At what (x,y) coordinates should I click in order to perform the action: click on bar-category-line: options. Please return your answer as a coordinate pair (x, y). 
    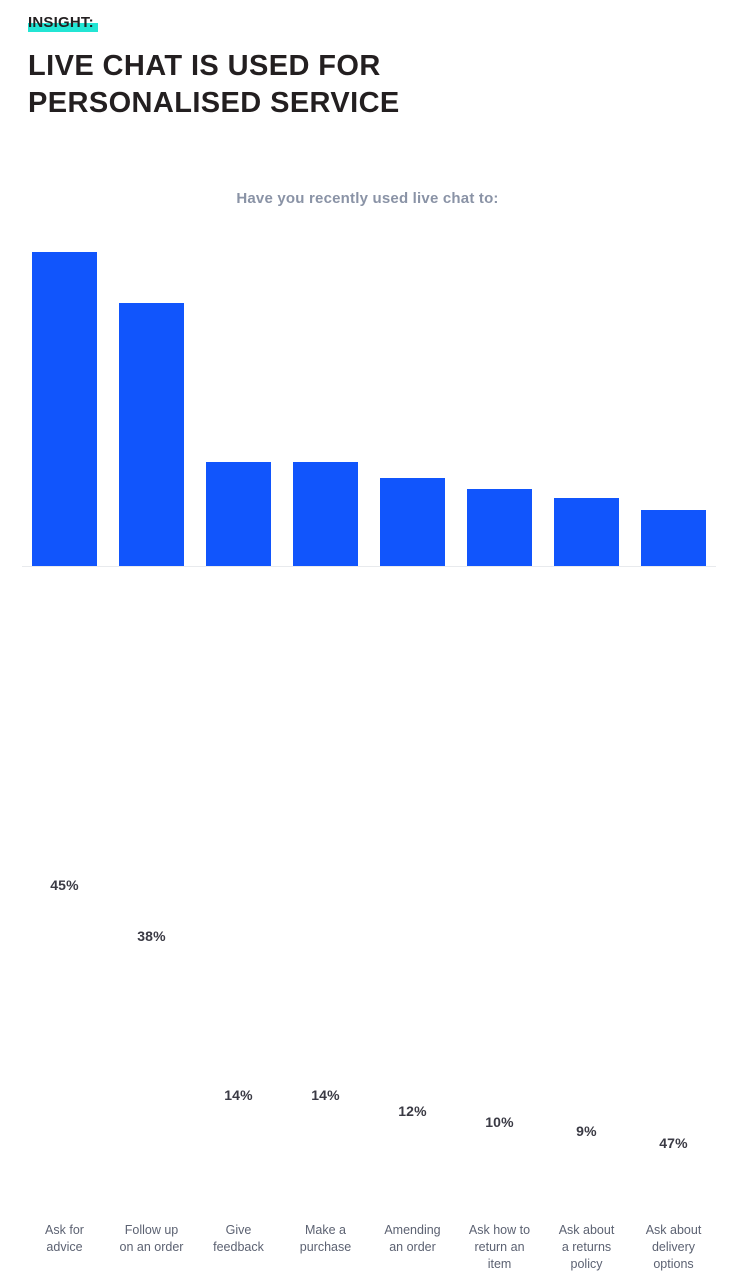
    Looking at the image, I should click on (673, 1263).